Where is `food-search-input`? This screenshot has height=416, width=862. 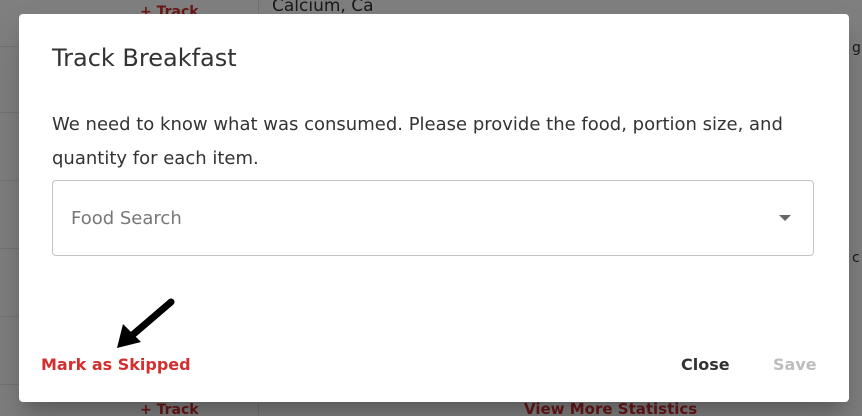 food-search-input is located at coordinates (411, 218).